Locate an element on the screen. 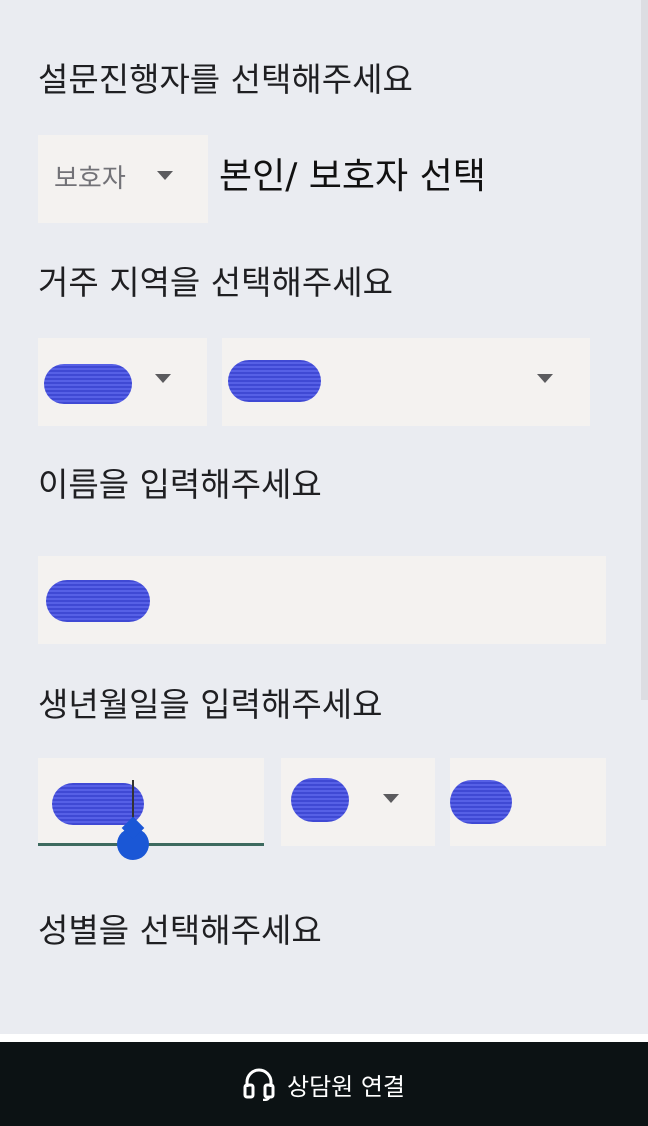 This screenshot has width=648, height=1126. respondent-select: 보호자 is located at coordinates (123, 179).